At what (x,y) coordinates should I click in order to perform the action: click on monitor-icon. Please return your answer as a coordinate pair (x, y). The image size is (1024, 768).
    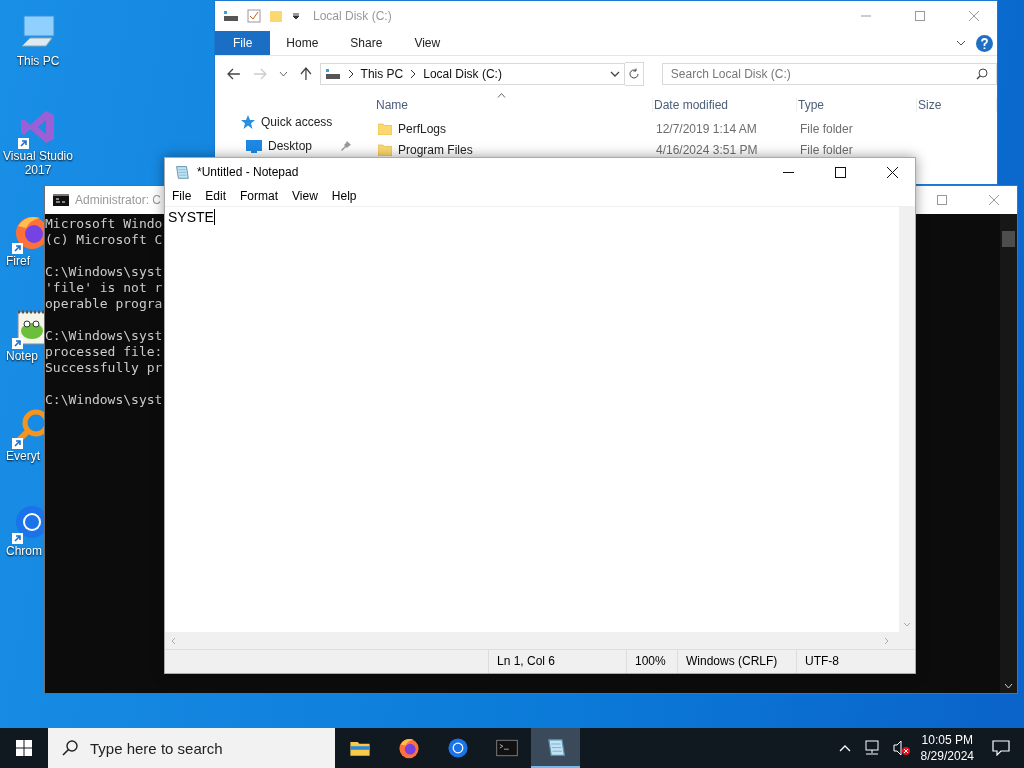
    Looking at the image, I should click on (254, 146).